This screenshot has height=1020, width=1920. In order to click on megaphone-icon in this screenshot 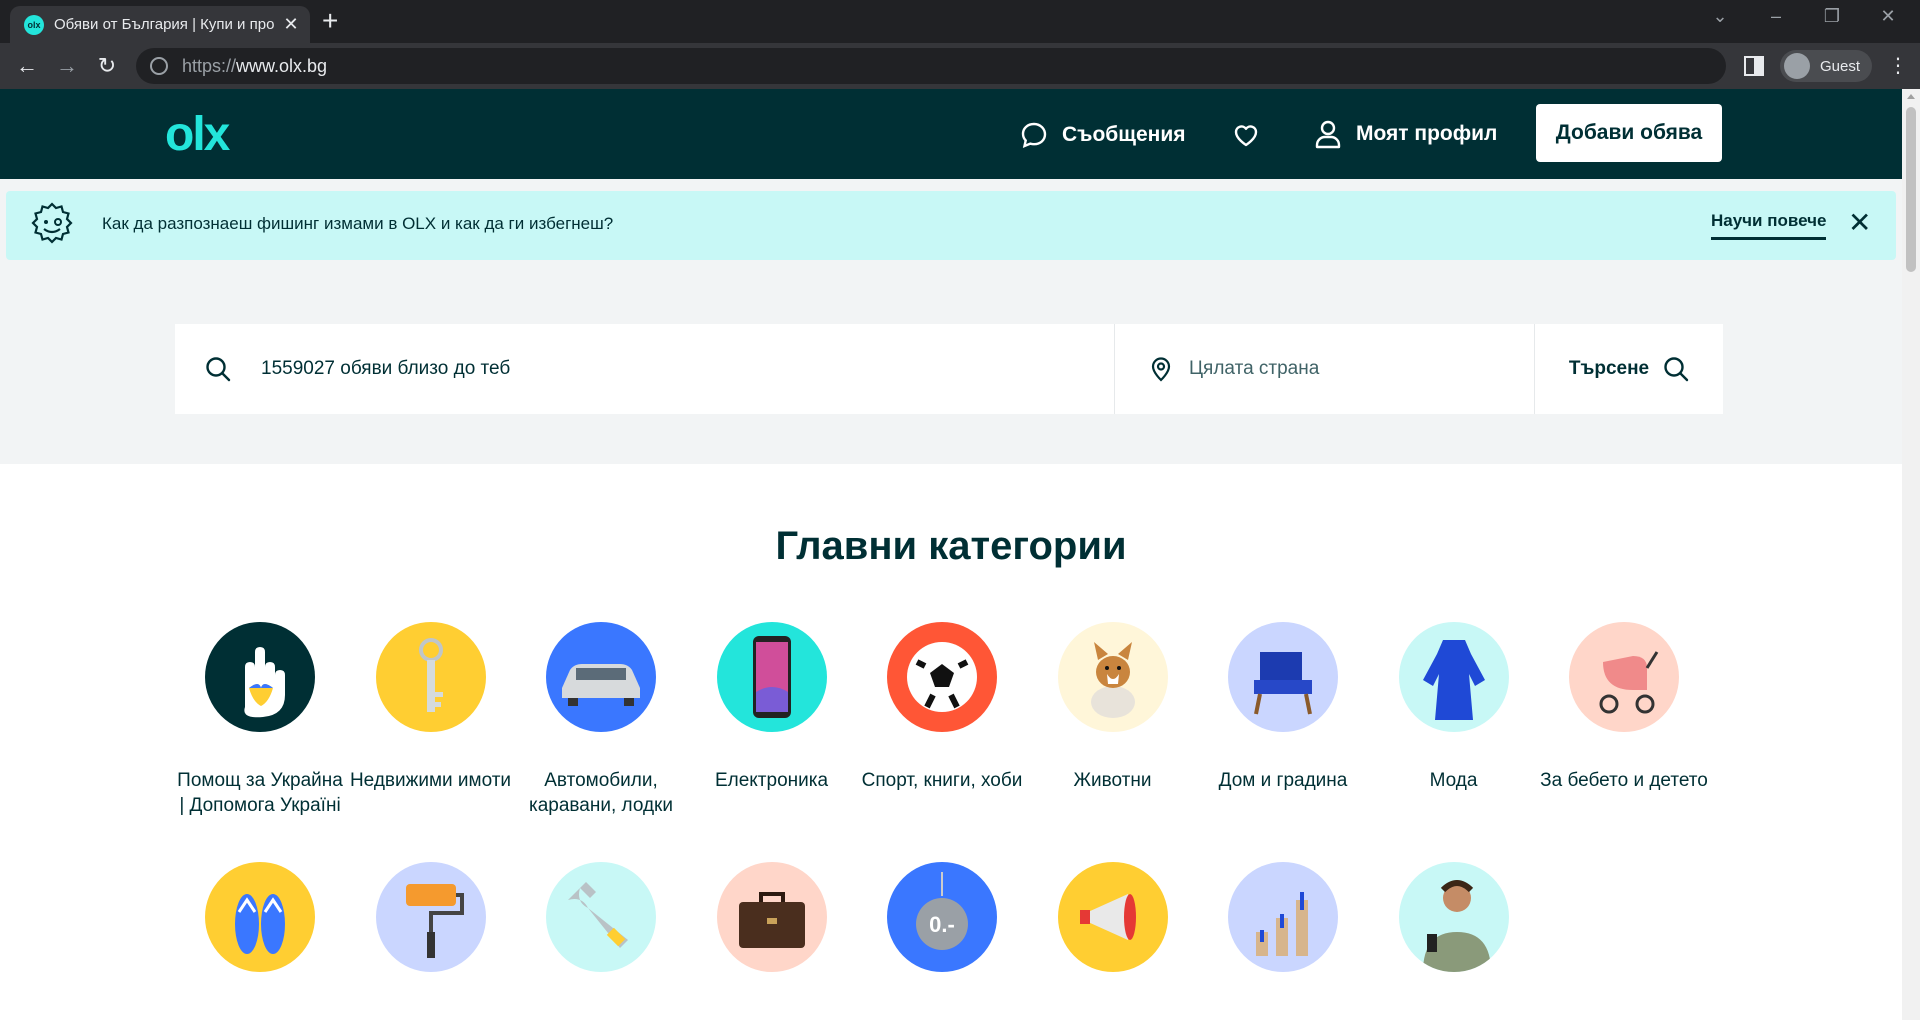, I will do `click(1112, 917)`.